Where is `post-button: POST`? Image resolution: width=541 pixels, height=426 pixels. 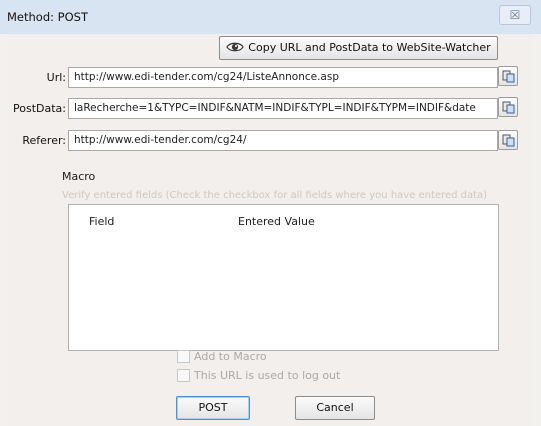
post-button: POST is located at coordinates (213, 408).